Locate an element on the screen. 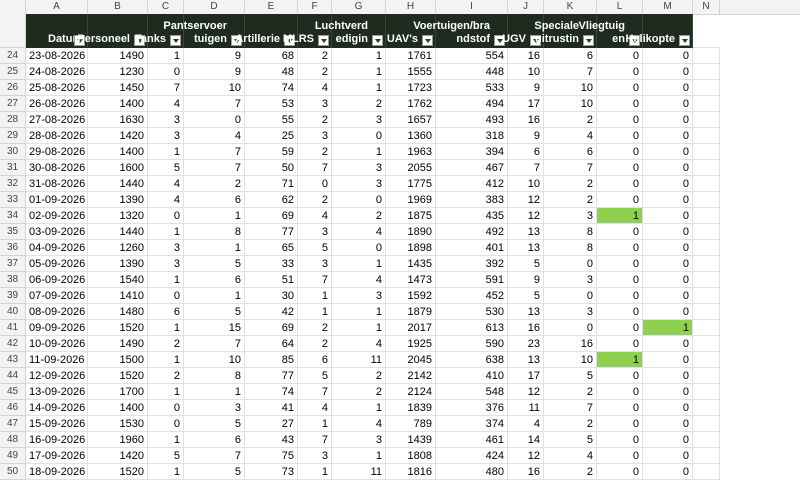  table-cell: 1762 is located at coordinates (411, 104).